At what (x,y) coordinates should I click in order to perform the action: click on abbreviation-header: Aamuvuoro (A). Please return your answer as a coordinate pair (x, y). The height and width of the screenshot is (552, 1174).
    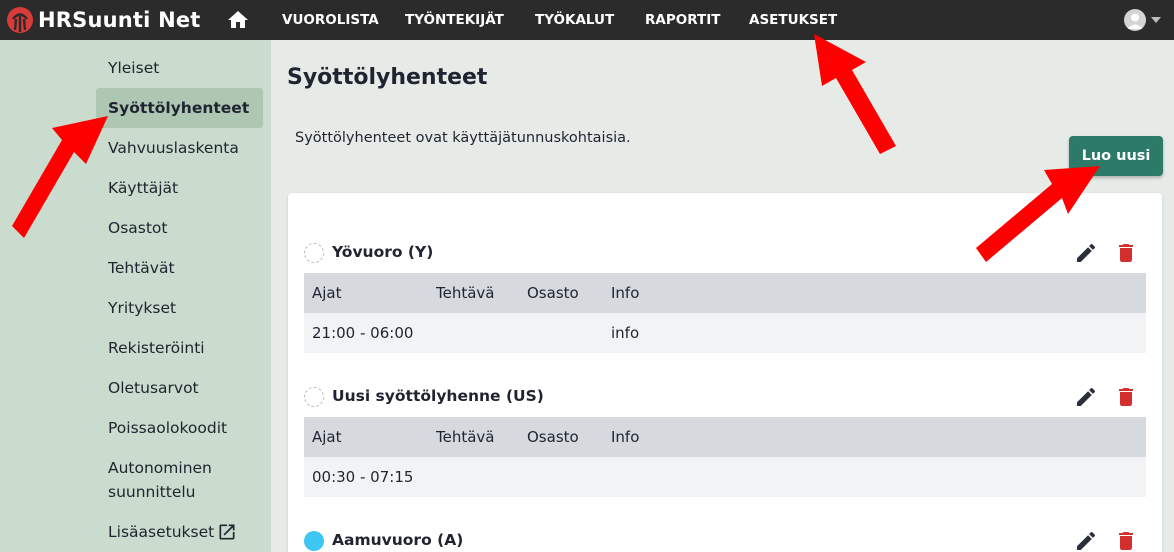
    Looking at the image, I should click on (725, 538).